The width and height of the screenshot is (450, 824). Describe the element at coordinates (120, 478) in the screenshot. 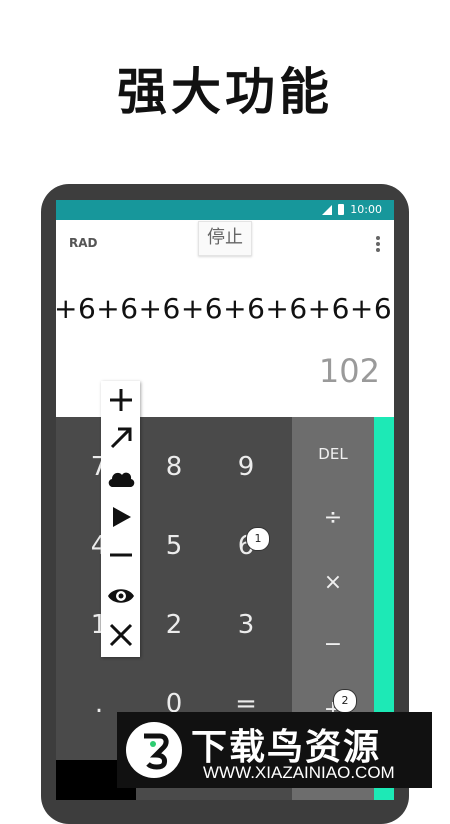

I see `cloud-icon` at that location.